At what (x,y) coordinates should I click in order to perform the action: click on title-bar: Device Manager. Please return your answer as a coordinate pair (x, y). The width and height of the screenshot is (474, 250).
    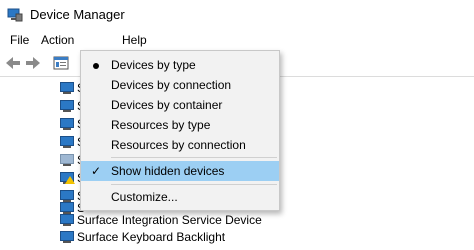
    Looking at the image, I should click on (237, 15).